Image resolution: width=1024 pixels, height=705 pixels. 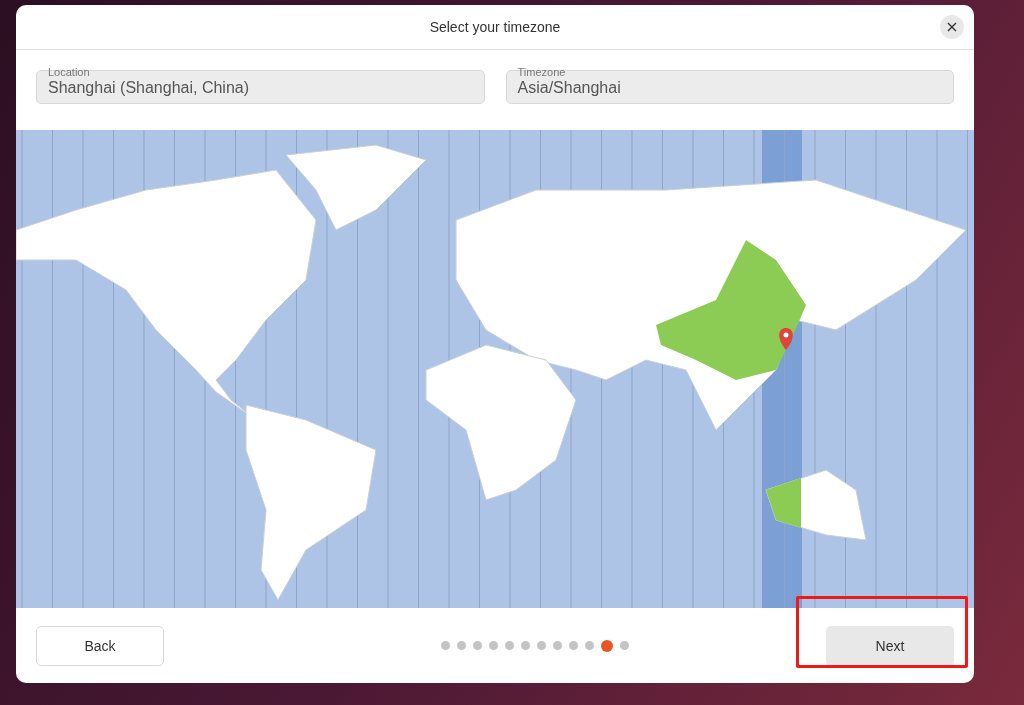 I want to click on text-field: Location Shanghai (Shanghai, China), so click(x=260, y=87).